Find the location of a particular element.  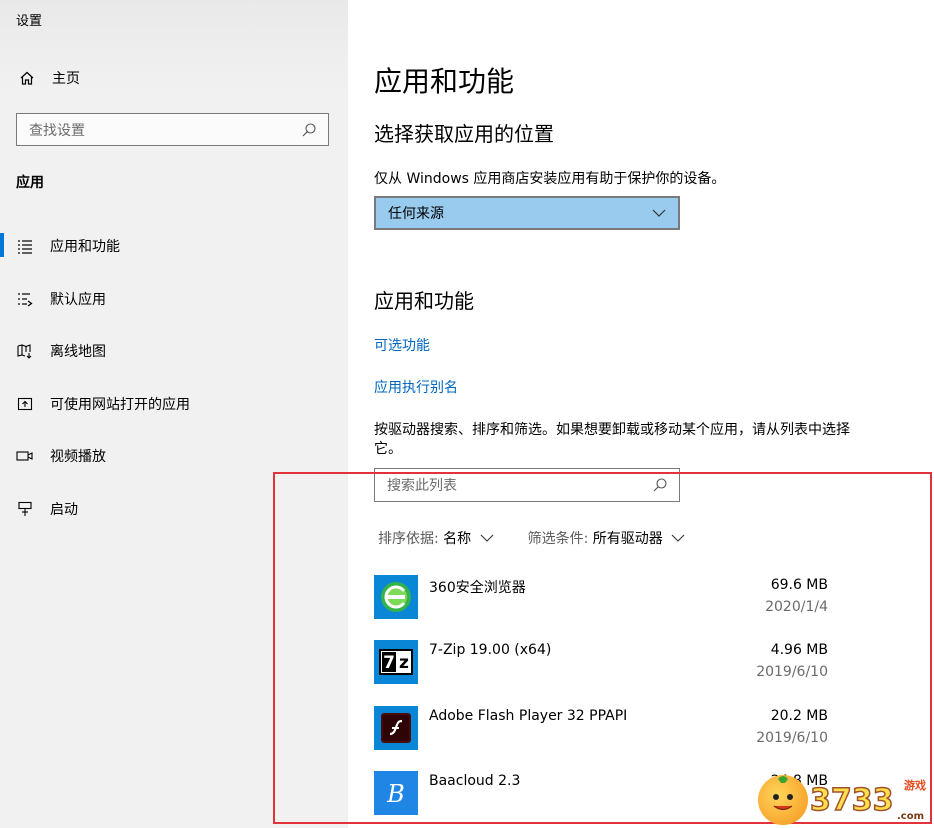

app-name: Adobe Flash Player 32 PPAPI is located at coordinates (528, 715).